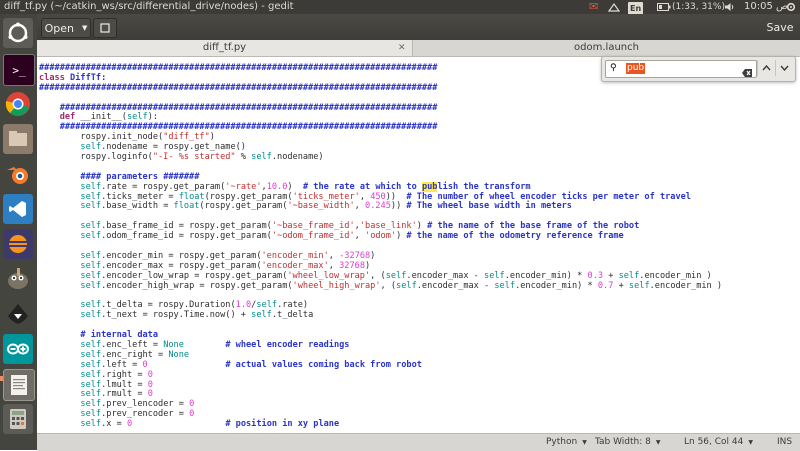 This screenshot has height=451, width=800. What do you see at coordinates (18, 33) in the screenshot?
I see `dash-icon` at bounding box center [18, 33].